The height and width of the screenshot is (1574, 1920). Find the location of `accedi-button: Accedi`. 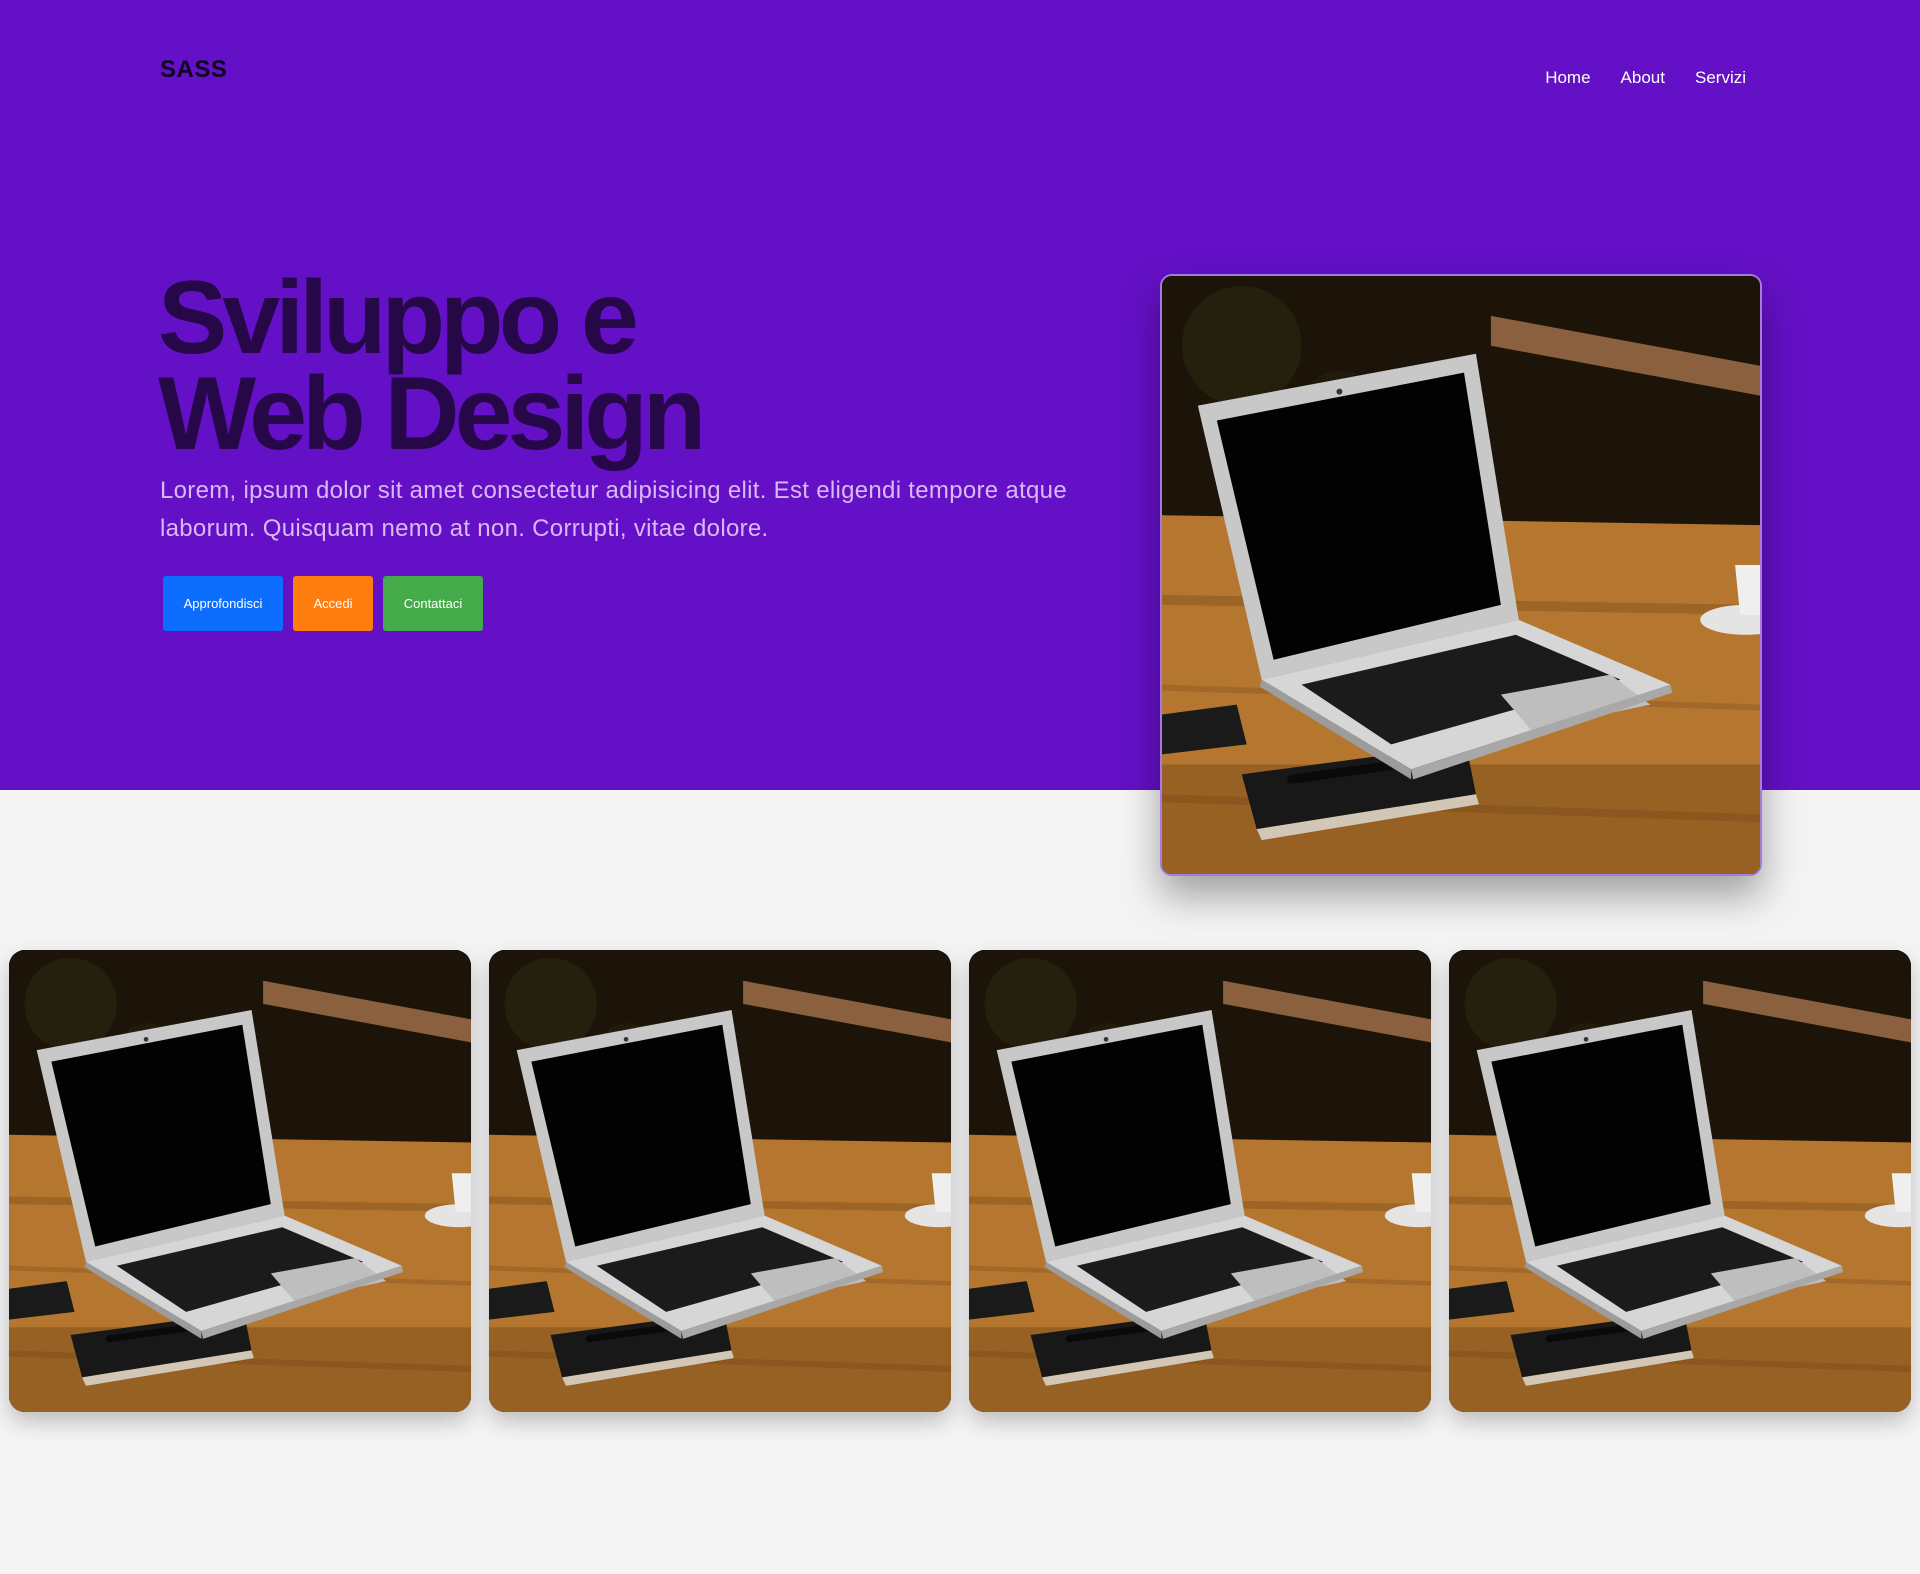

accedi-button: Accedi is located at coordinates (333, 603).